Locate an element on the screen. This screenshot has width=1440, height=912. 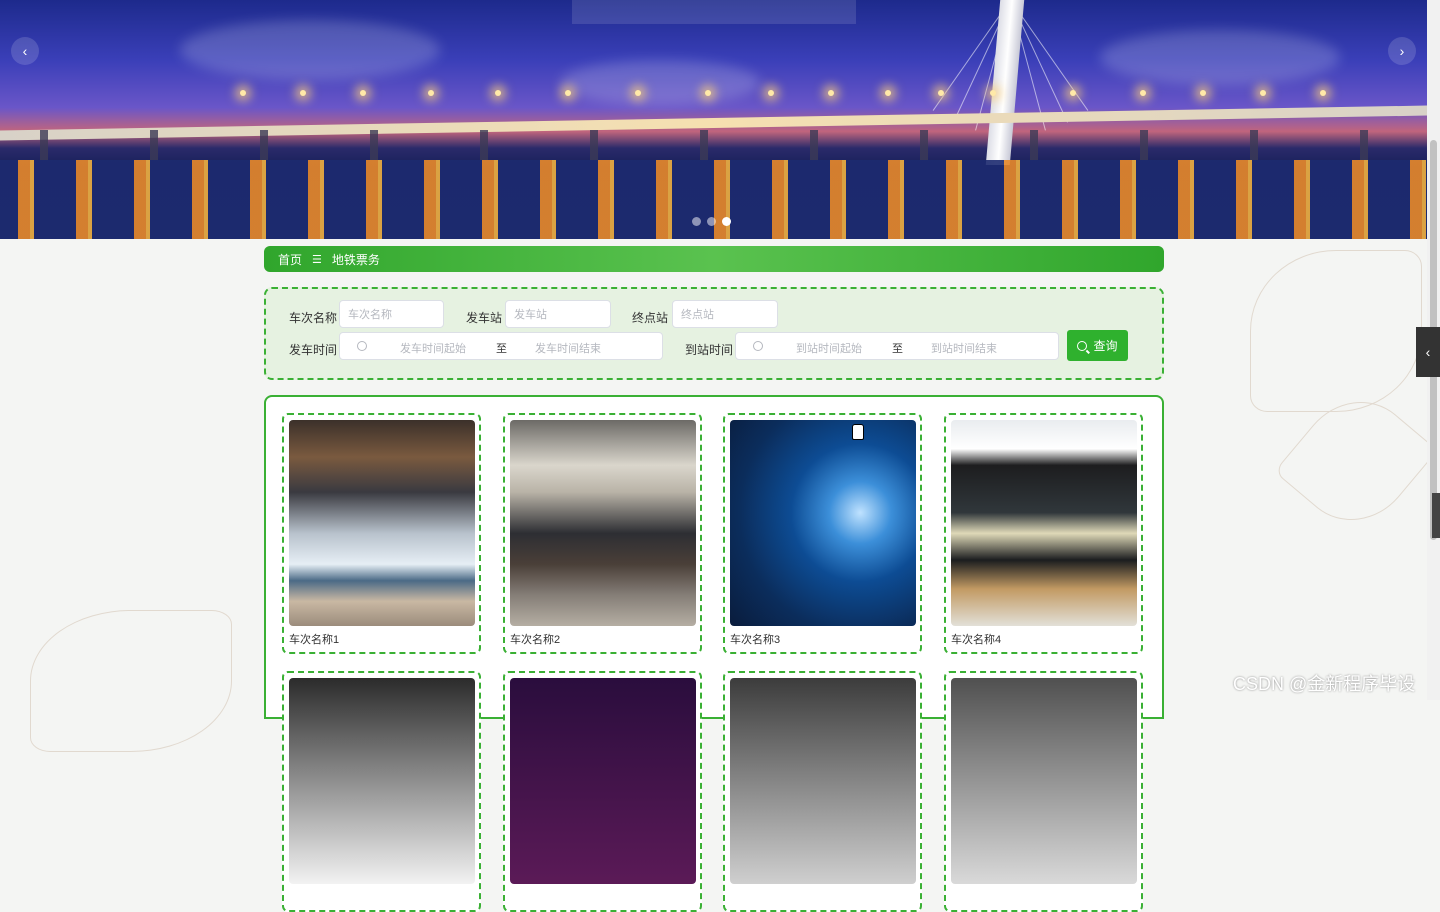
train-card: 车次名称3 is located at coordinates (822, 533).